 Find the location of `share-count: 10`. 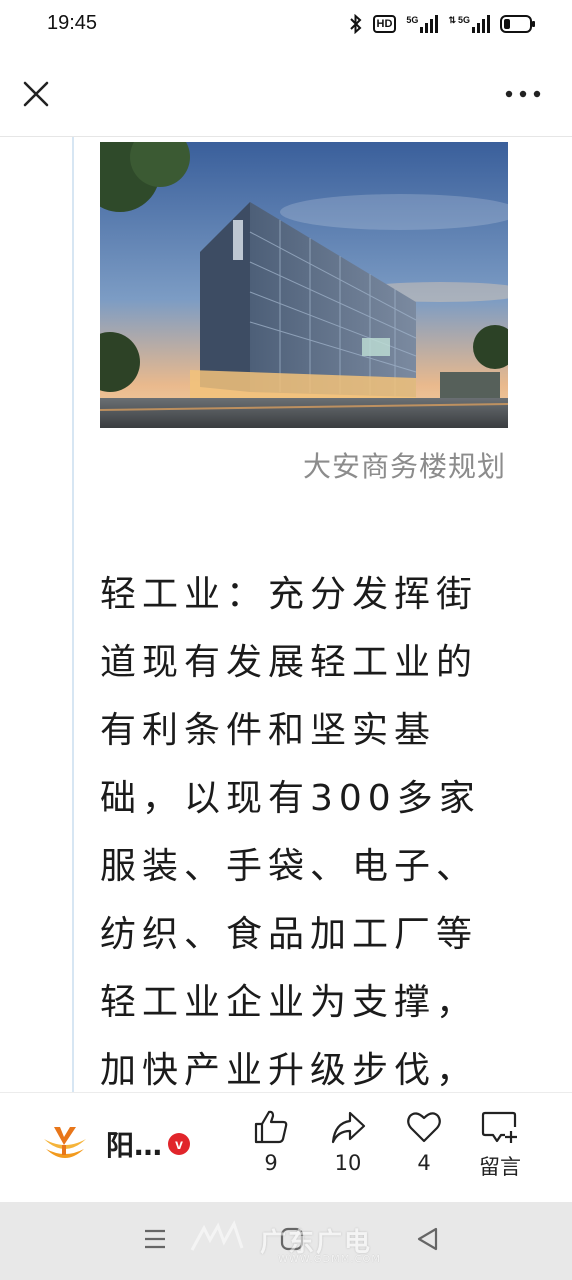

share-count: 10 is located at coordinates (348, 1163).